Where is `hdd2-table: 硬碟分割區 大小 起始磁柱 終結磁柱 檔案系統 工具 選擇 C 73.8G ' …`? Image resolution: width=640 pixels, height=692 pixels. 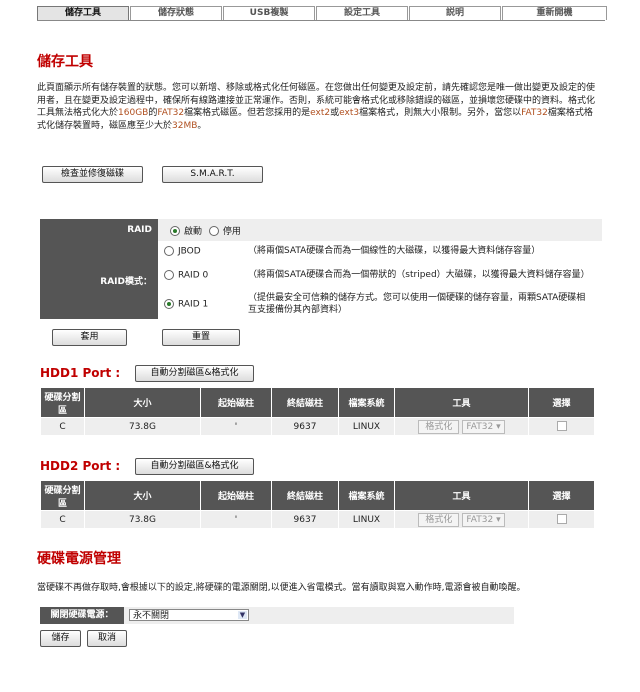 hdd2-table: 硬碟分割區 大小 起始磁柱 終結磁柱 檔案系統 工具 選擇 C 73.8G ' … is located at coordinates (317, 504).